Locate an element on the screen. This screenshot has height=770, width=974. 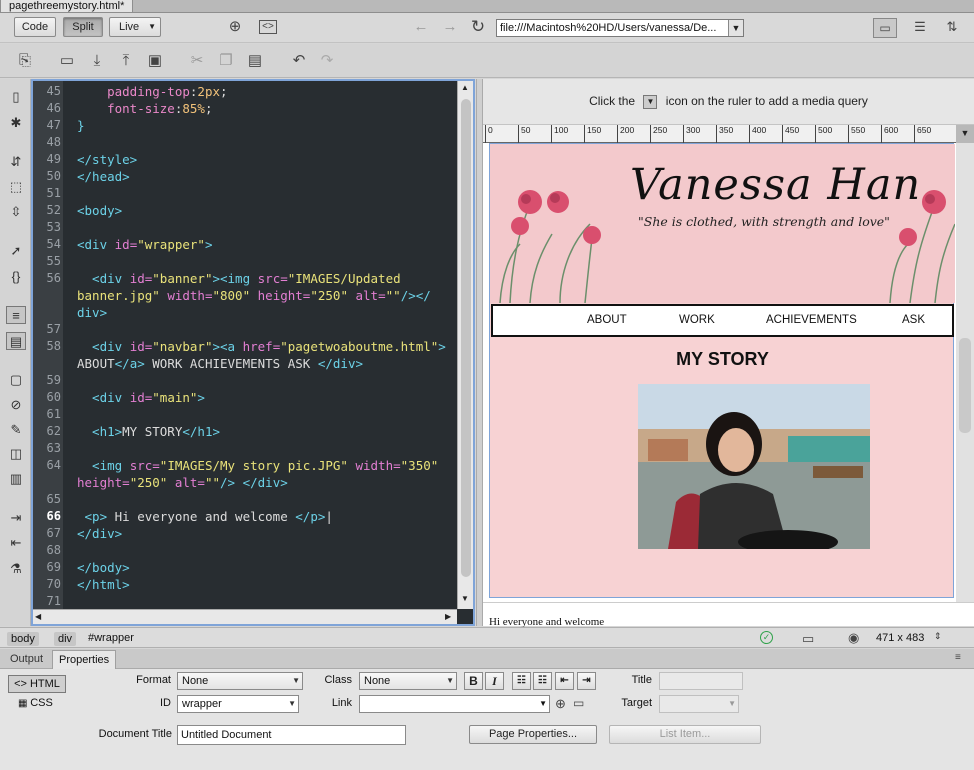
code-line: </style> is located at coordinates (107, 159).